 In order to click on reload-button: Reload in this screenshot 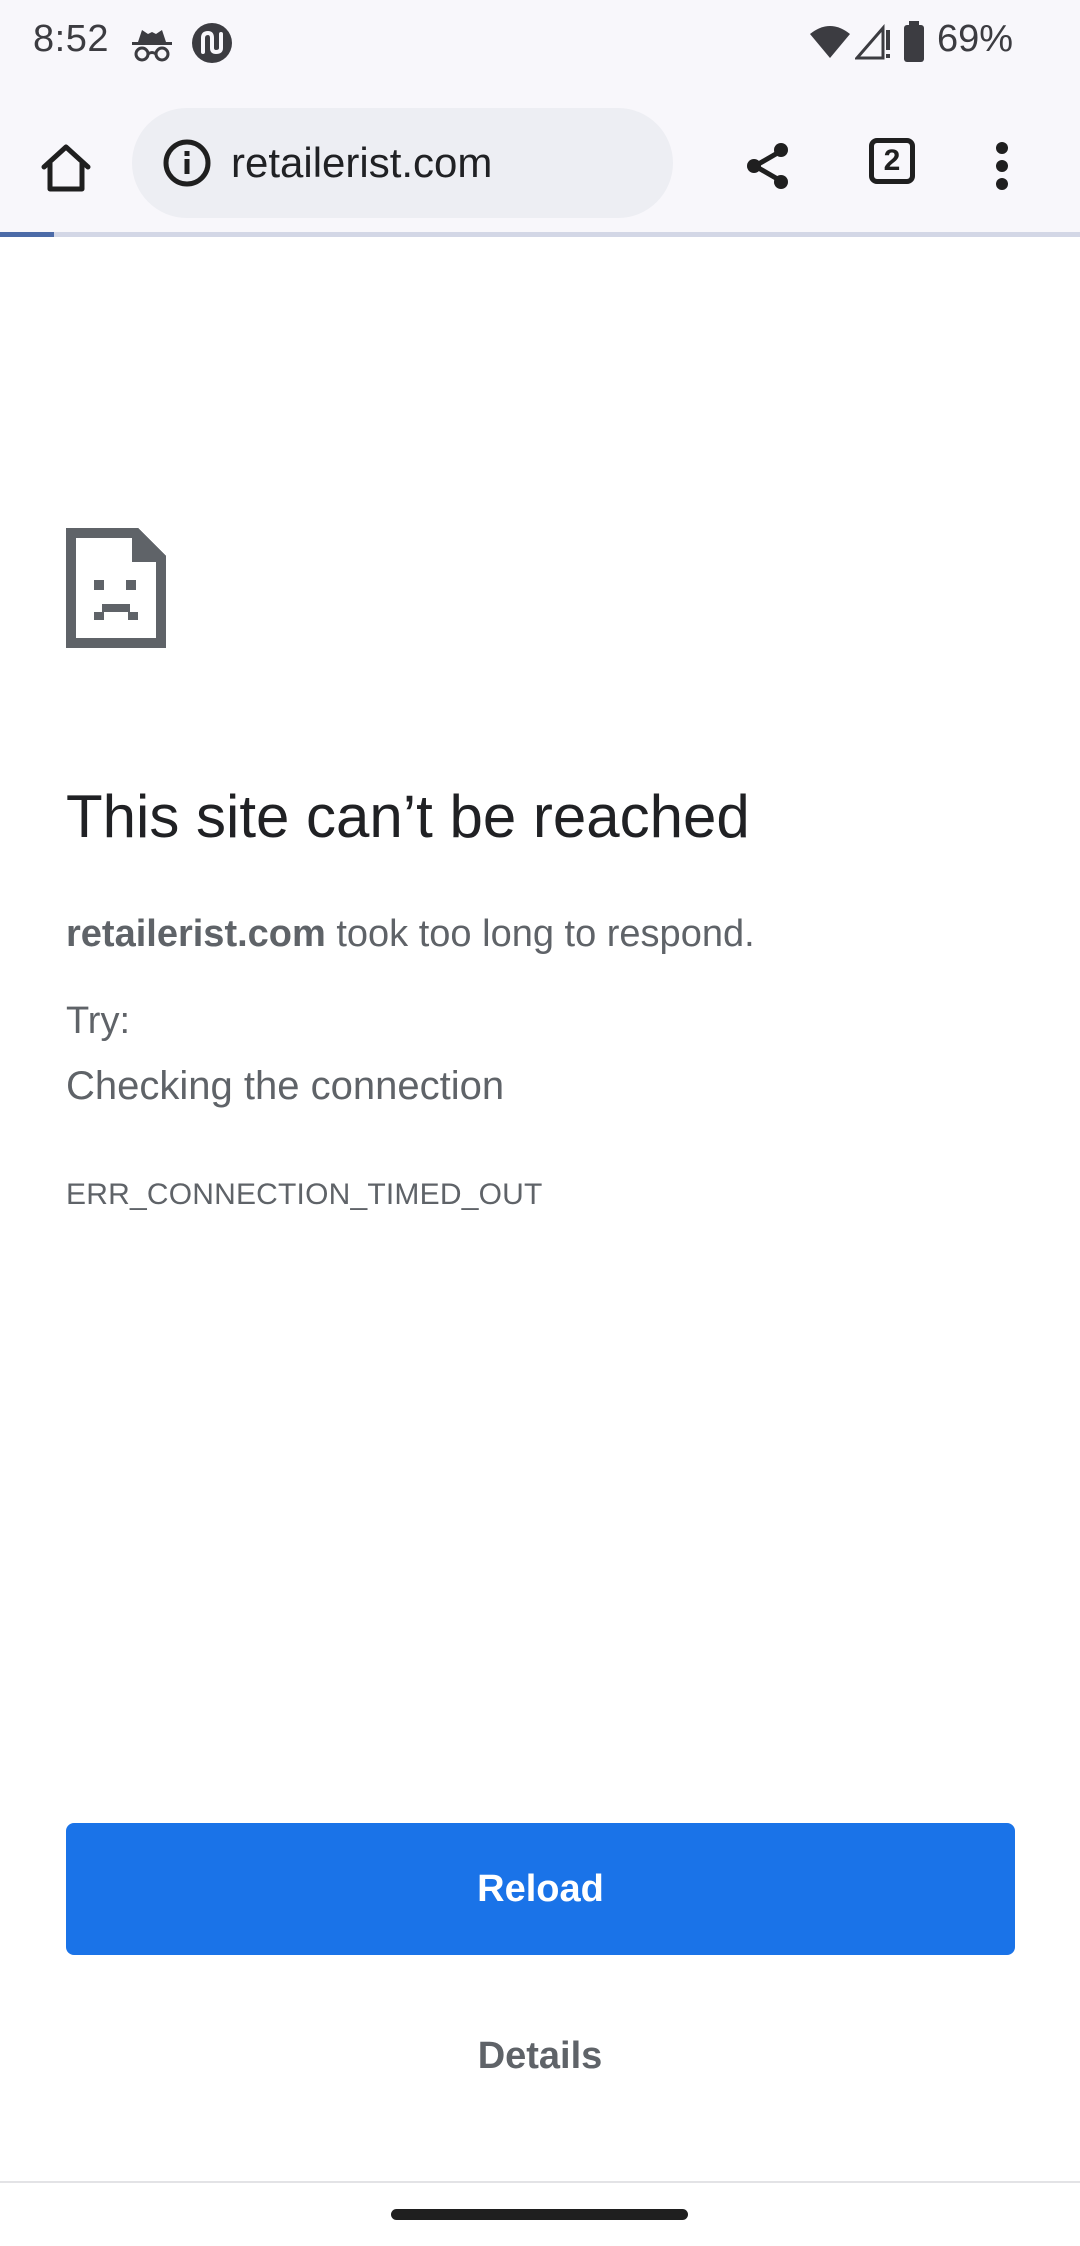, I will do `click(540, 1889)`.